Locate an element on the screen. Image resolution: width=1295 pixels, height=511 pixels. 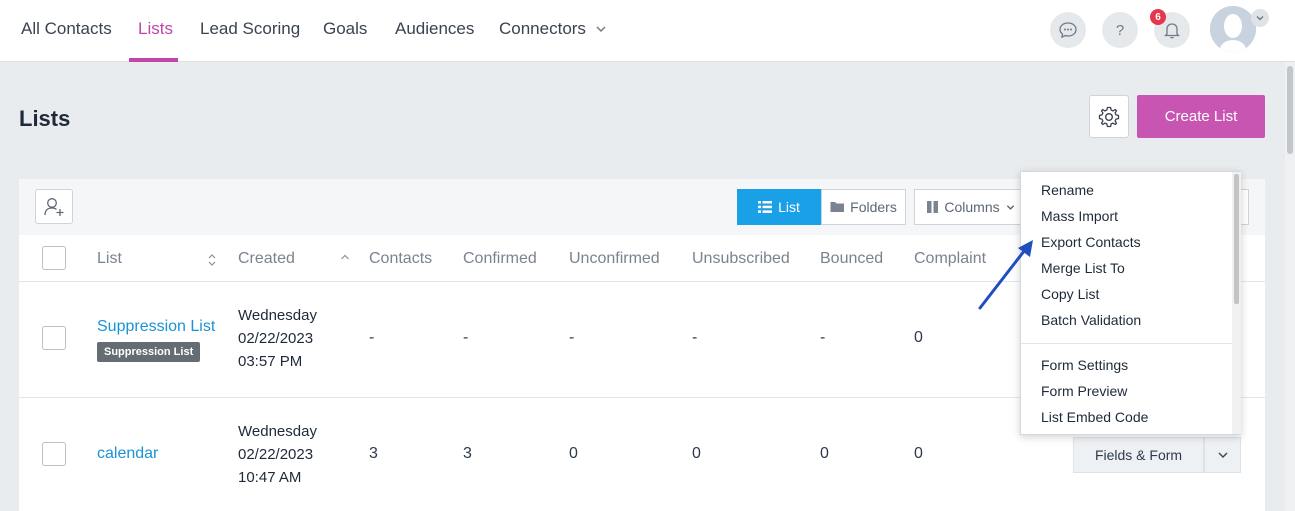
add-contact-button is located at coordinates (54, 206).